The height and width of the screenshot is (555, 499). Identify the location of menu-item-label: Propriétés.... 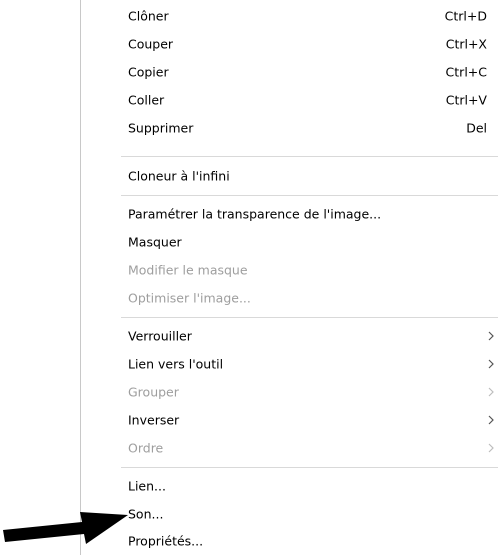
(166, 541).